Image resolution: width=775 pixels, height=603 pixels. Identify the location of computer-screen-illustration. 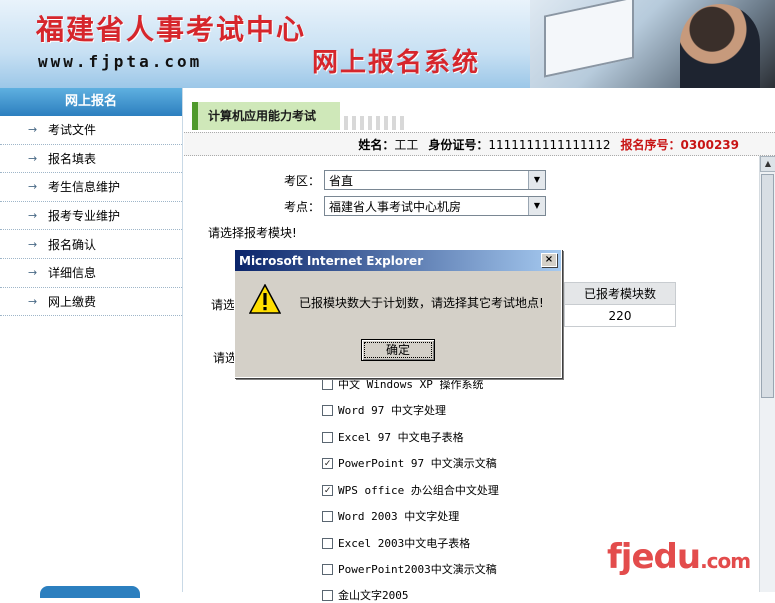
(589, 39).